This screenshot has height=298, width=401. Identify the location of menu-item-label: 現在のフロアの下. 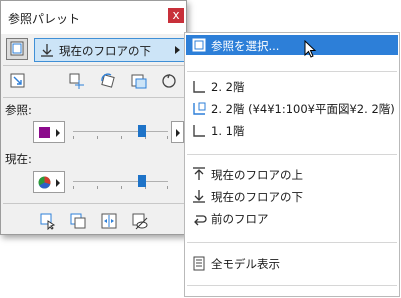
(257, 197).